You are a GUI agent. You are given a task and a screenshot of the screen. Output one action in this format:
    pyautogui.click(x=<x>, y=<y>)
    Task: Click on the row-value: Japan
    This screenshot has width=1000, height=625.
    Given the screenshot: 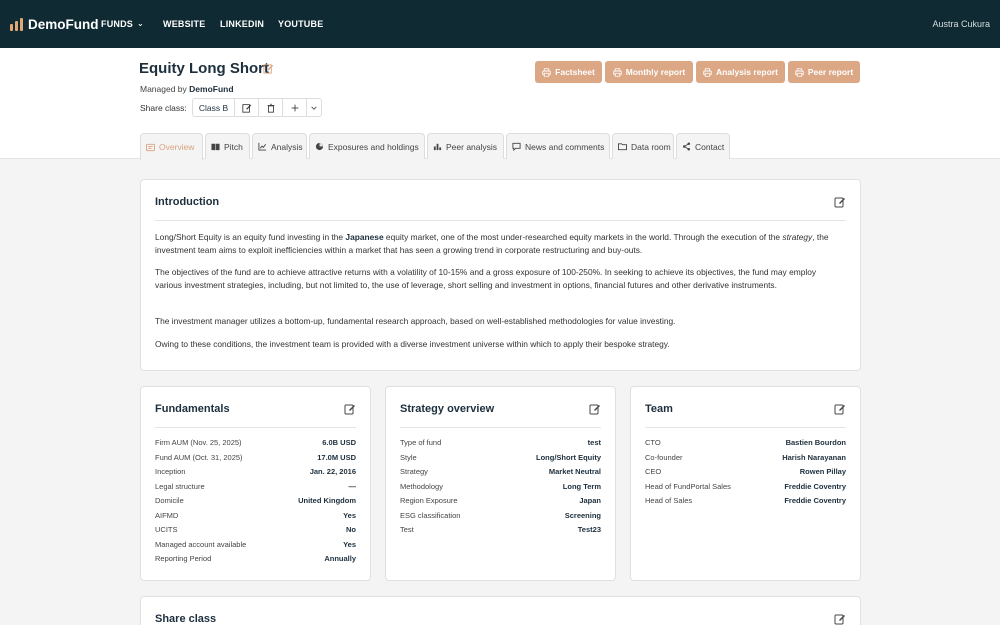 What is the action you would take?
    pyautogui.click(x=590, y=500)
    